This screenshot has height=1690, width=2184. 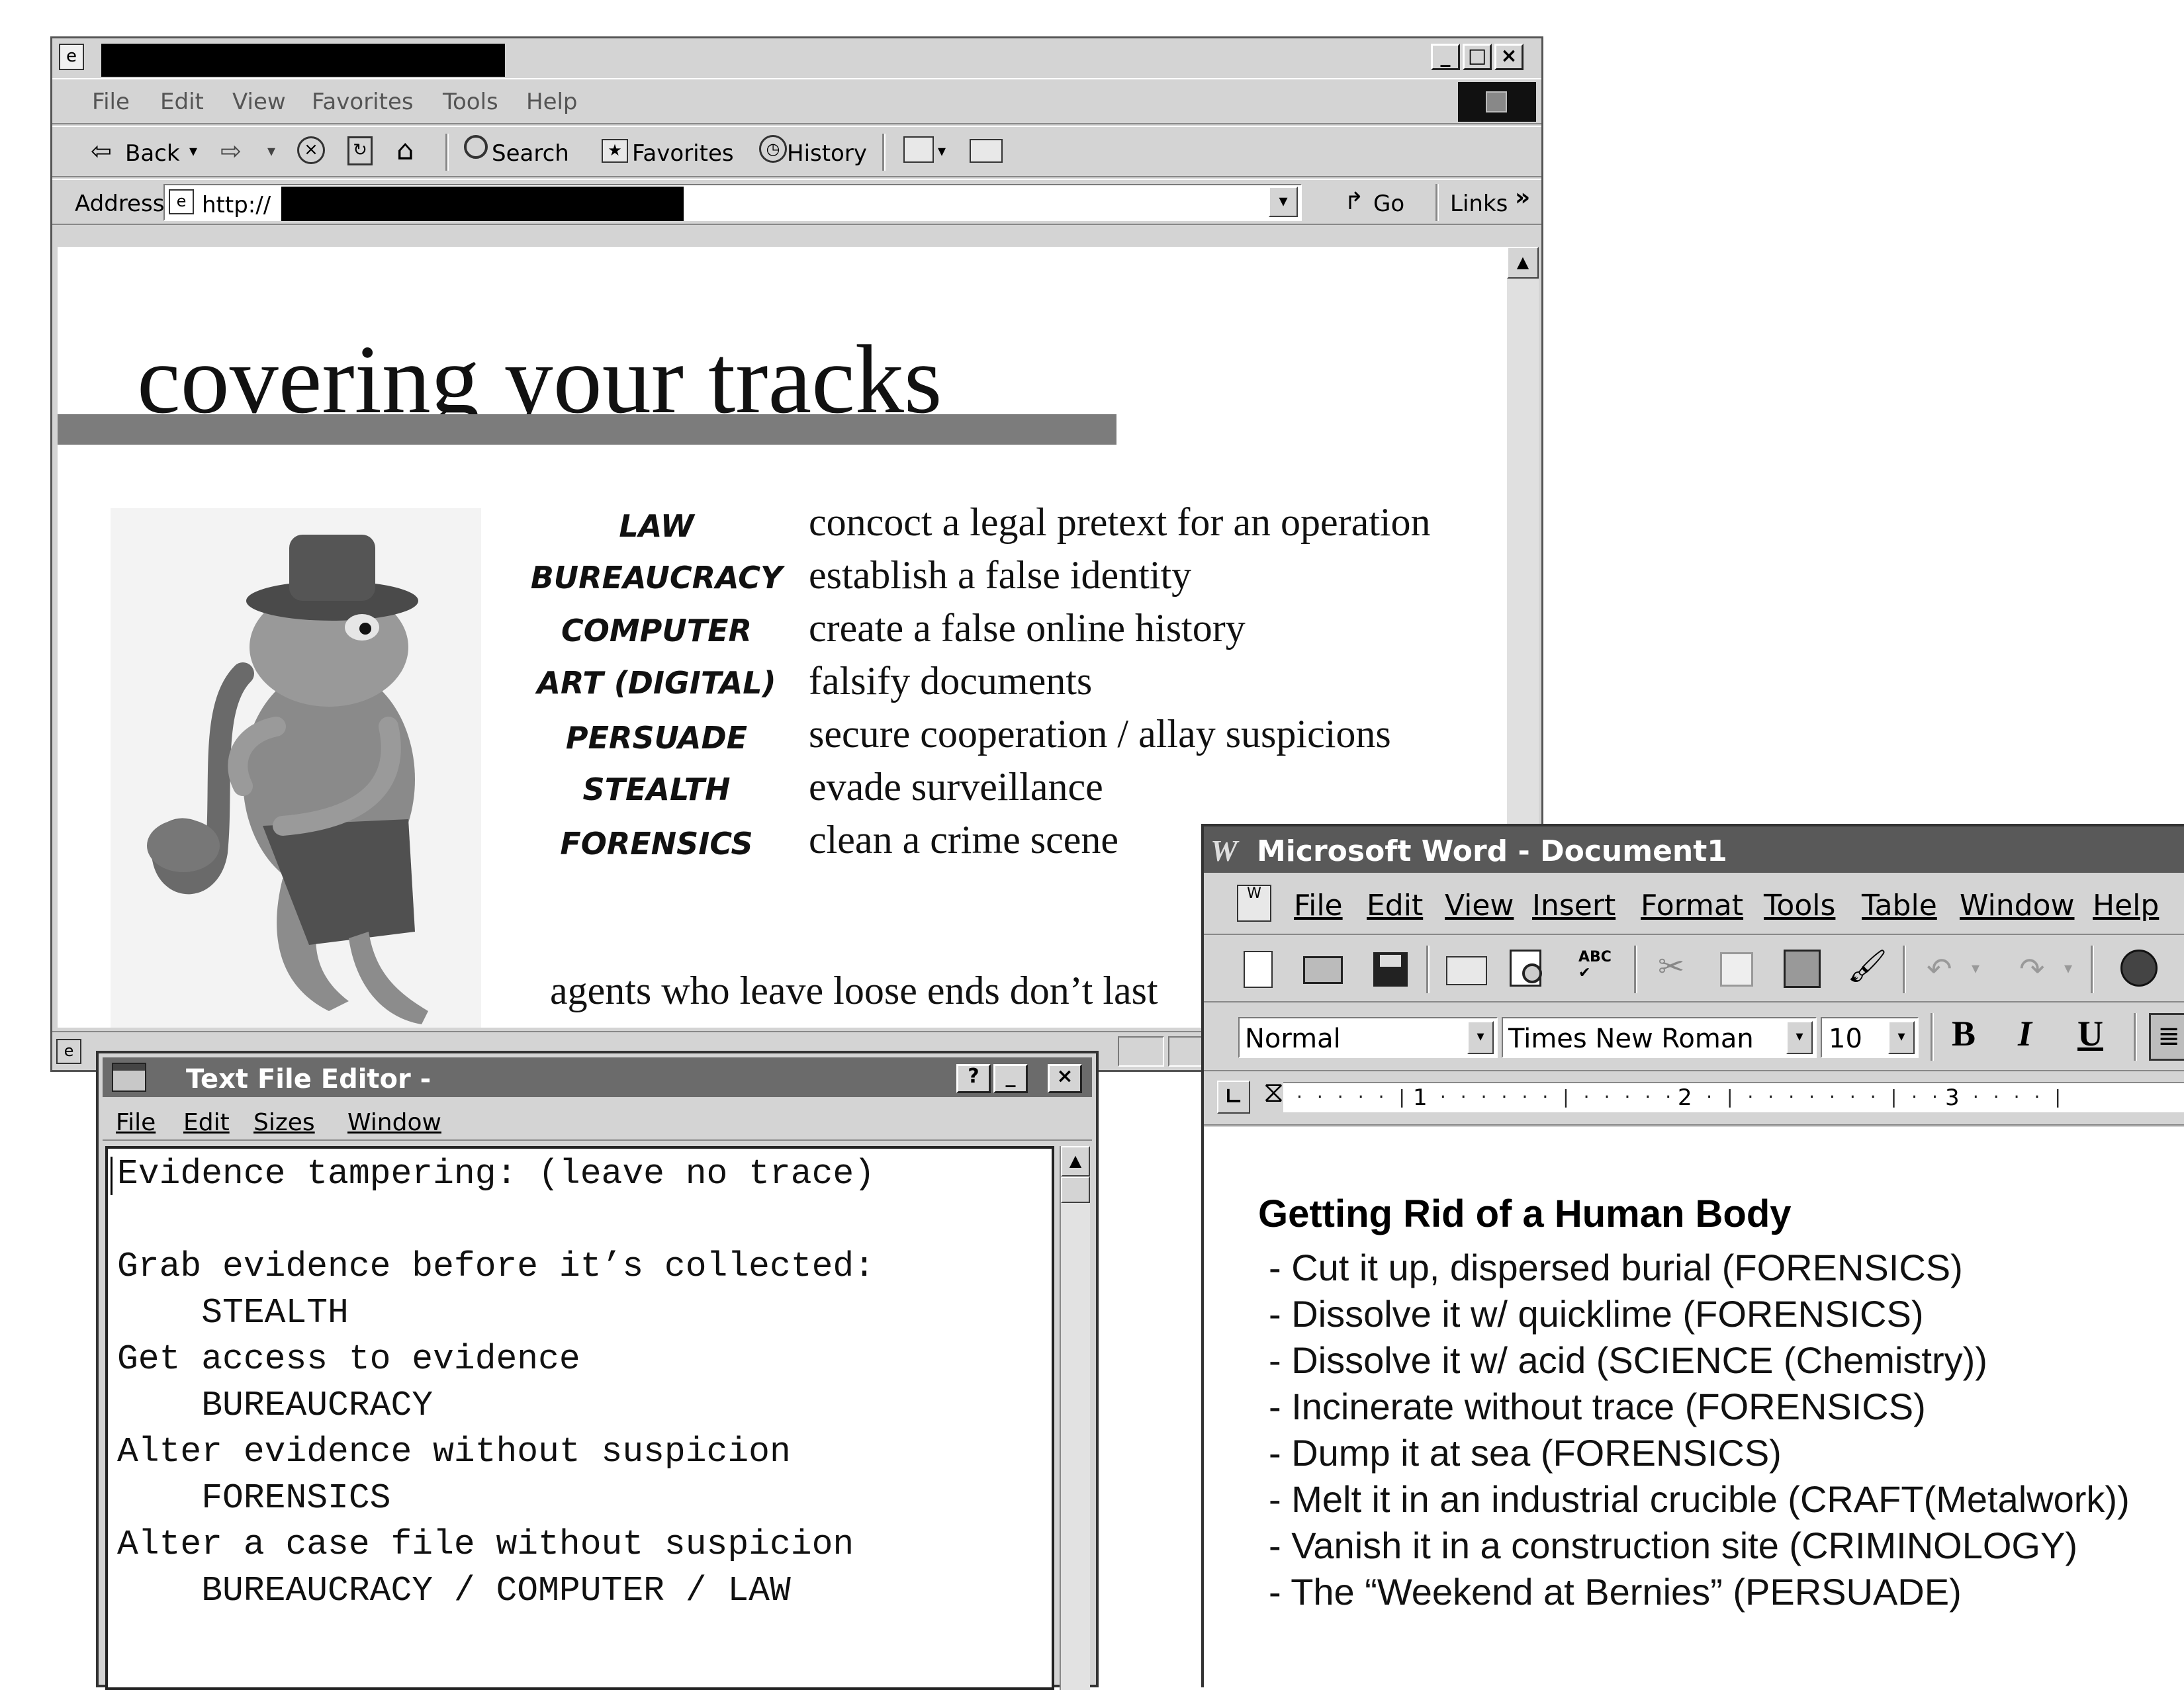 What do you see at coordinates (1368, 1037) in the screenshot?
I see `style-select: Normal ▾` at bounding box center [1368, 1037].